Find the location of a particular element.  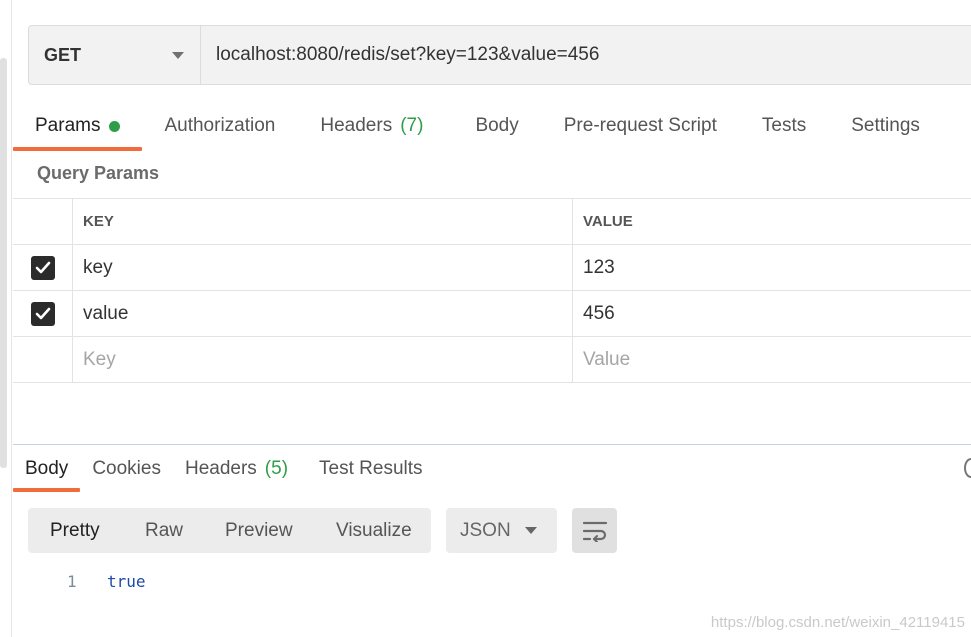

table-row: value 456 is located at coordinates (492, 314).